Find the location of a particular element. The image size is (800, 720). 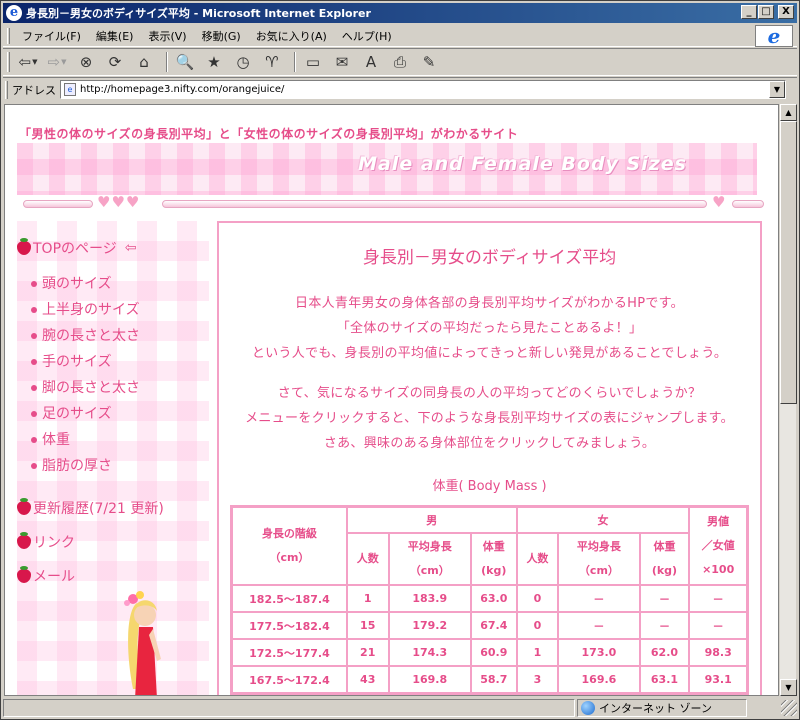

site-tagline: 「男性の体のサイズの身長別平均」と「女性の体のサイズの身長別平均」がわかるサイト is located at coordinates (269, 134).